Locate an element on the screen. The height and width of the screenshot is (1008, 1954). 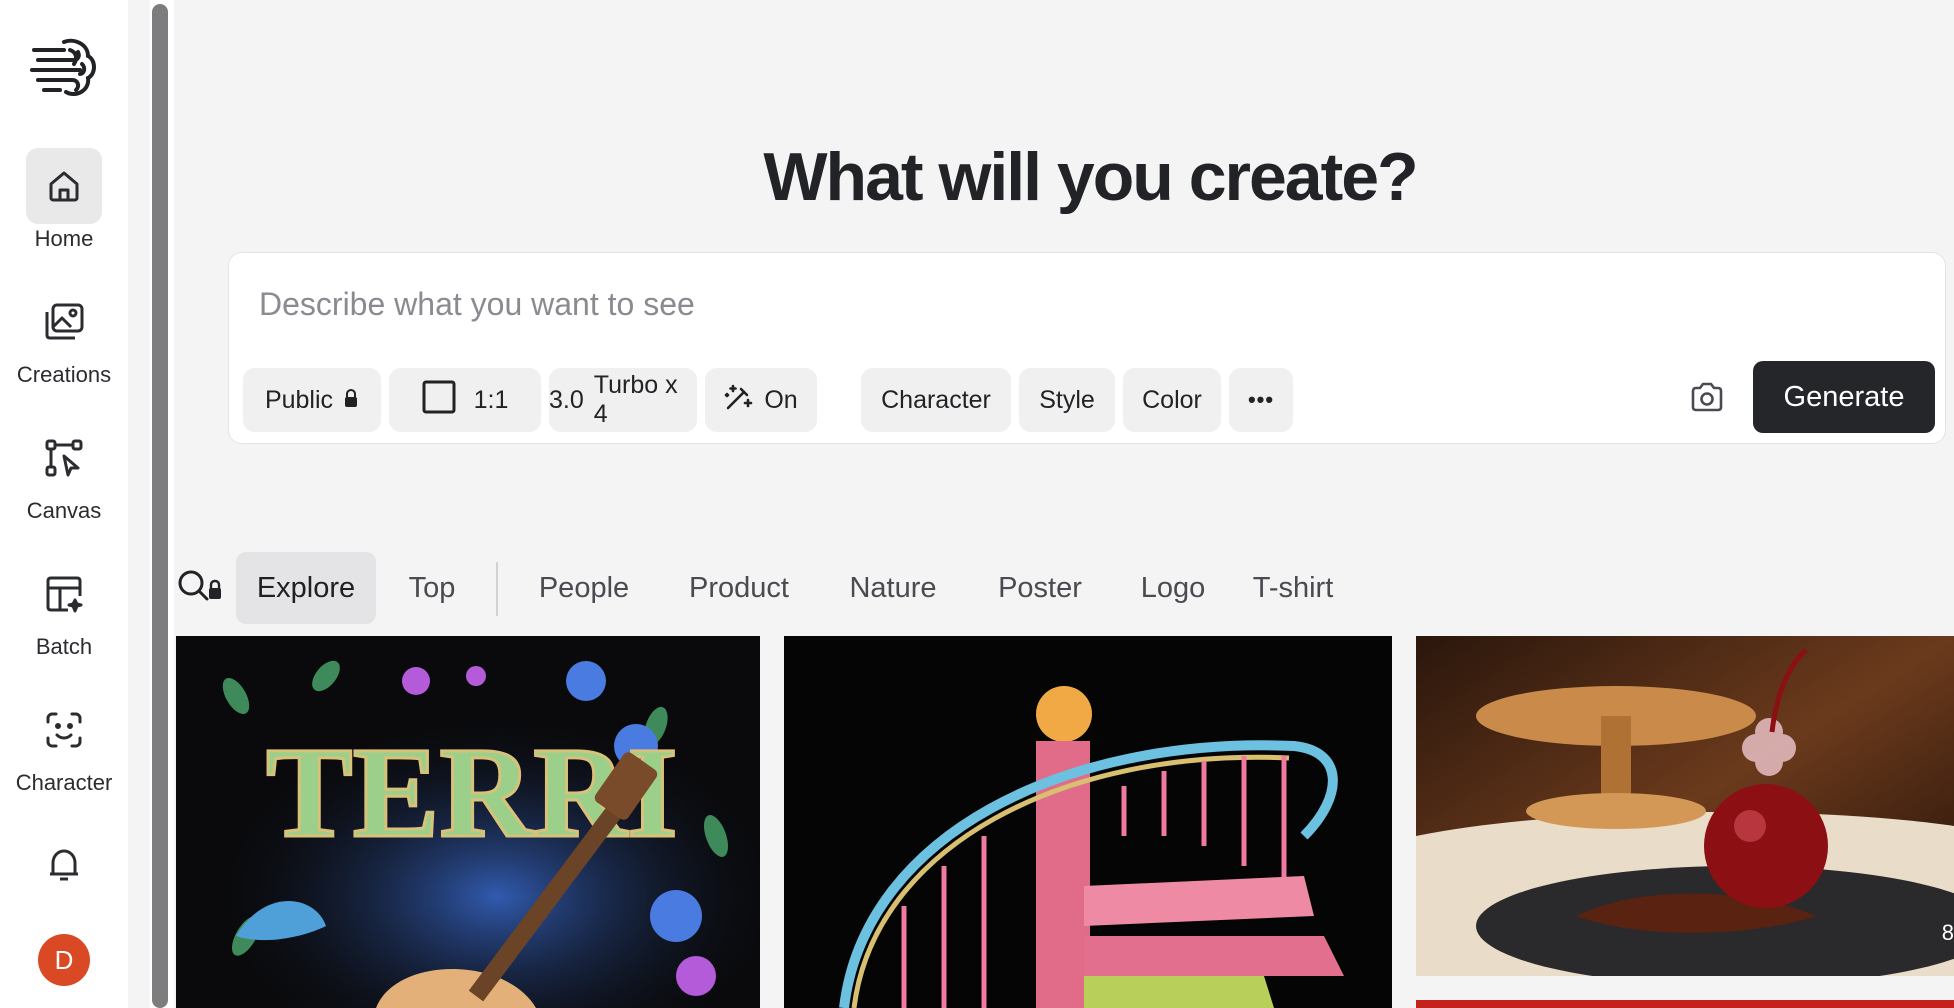
visibility-label: Public is located at coordinates (299, 399).